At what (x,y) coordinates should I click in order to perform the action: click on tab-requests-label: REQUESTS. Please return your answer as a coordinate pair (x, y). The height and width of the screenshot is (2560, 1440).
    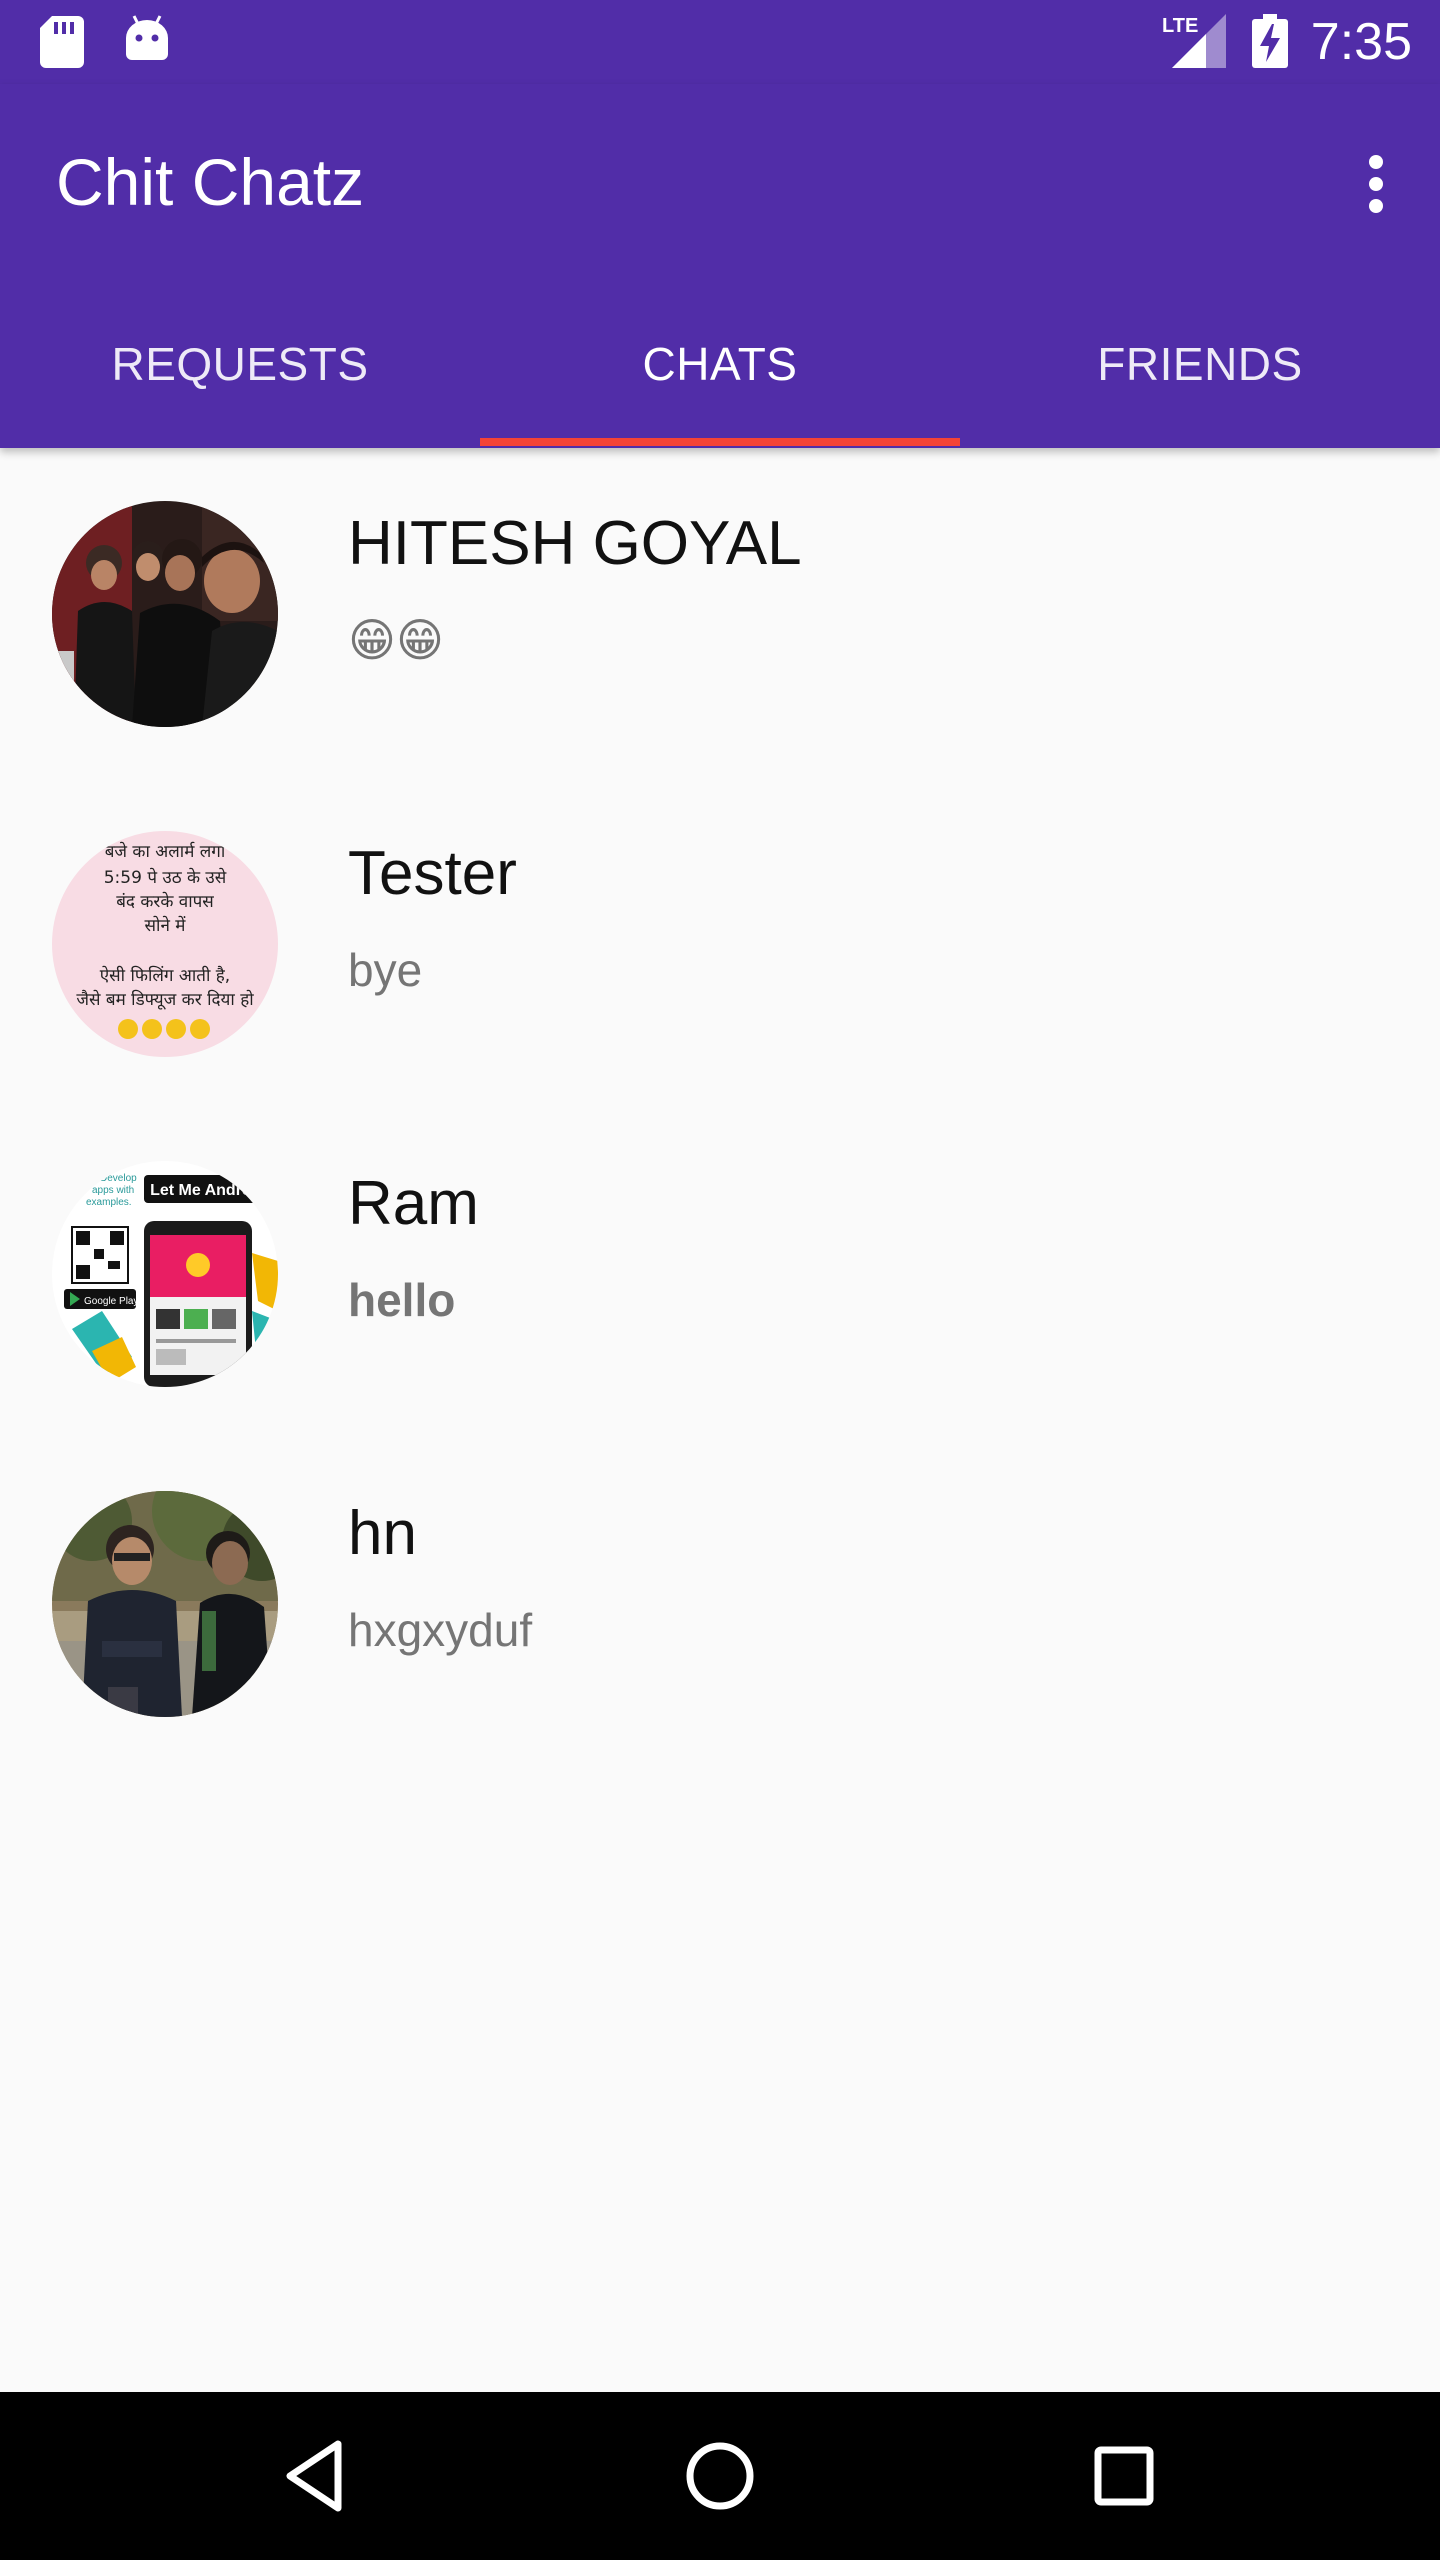
    Looking at the image, I should click on (240, 364).